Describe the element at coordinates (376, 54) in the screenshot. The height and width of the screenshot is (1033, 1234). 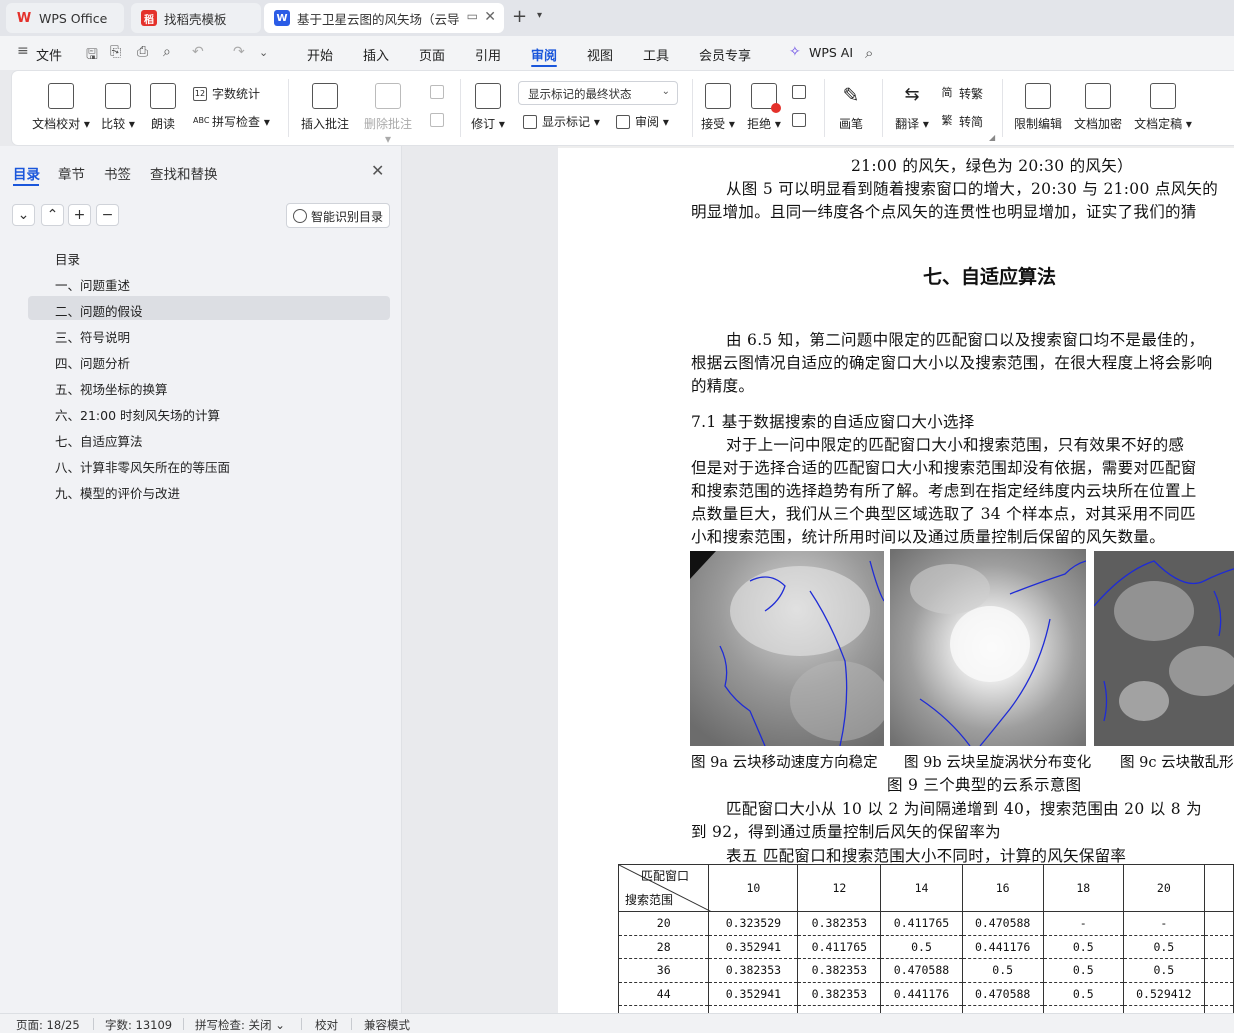
I see `menu-insert: 插入` at that location.